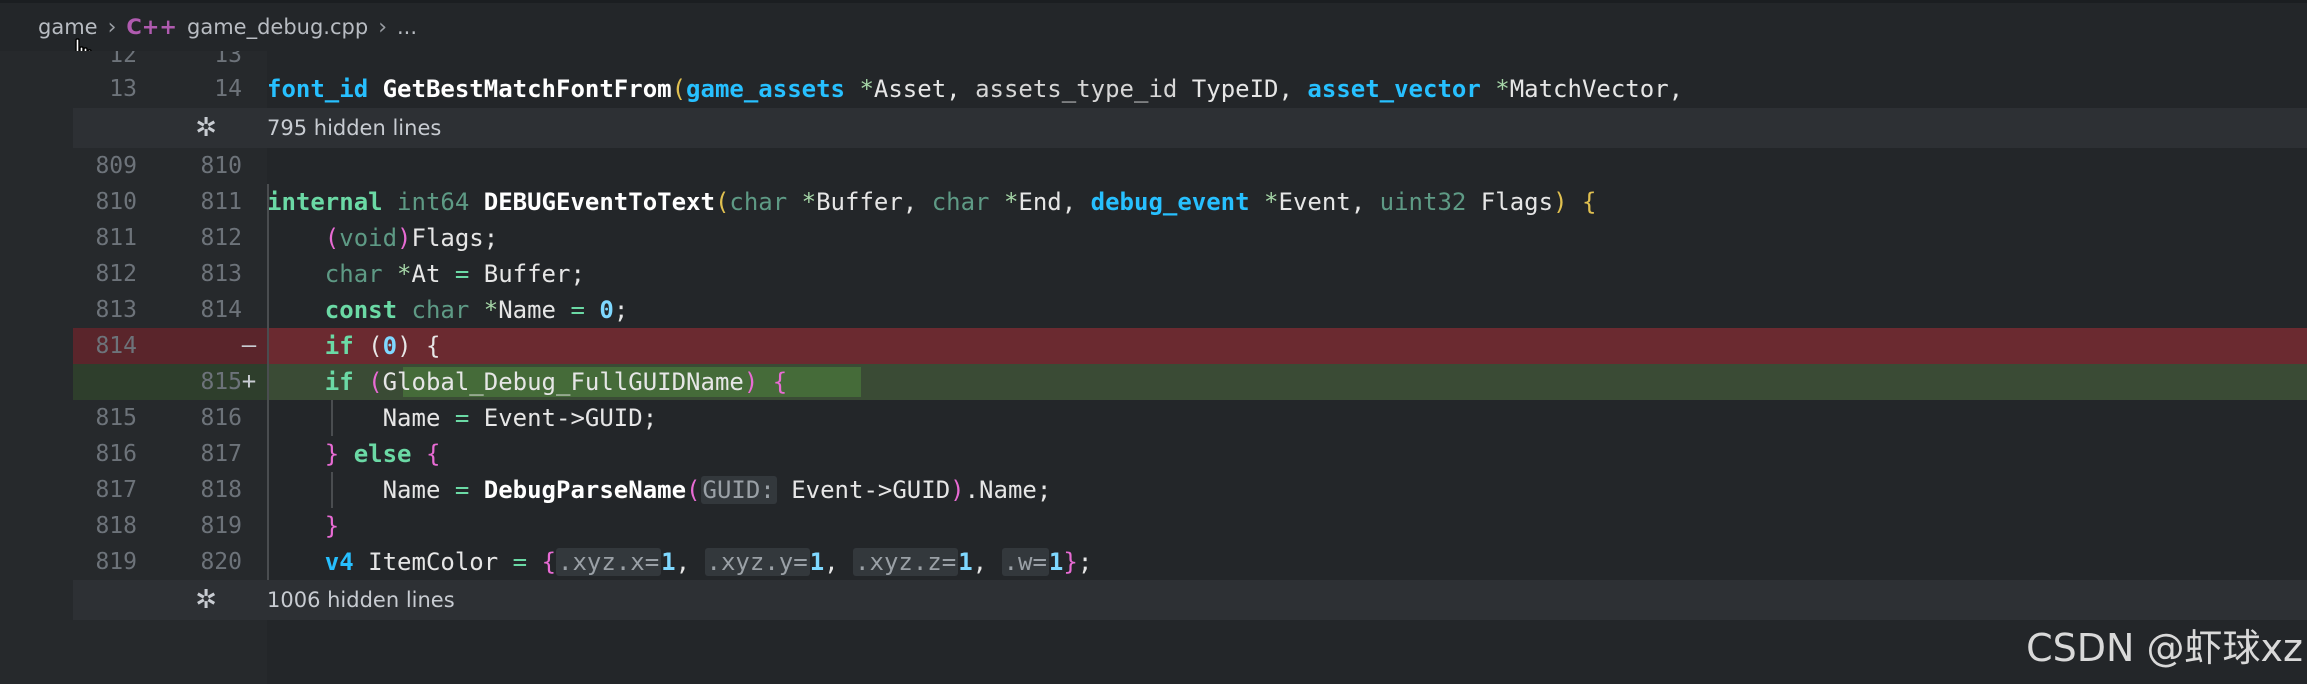 The image size is (2307, 684). Describe the element at coordinates (1190, 128) in the screenshot. I see `hidden-lines-fold: ✲ 795 hidden lines` at that location.